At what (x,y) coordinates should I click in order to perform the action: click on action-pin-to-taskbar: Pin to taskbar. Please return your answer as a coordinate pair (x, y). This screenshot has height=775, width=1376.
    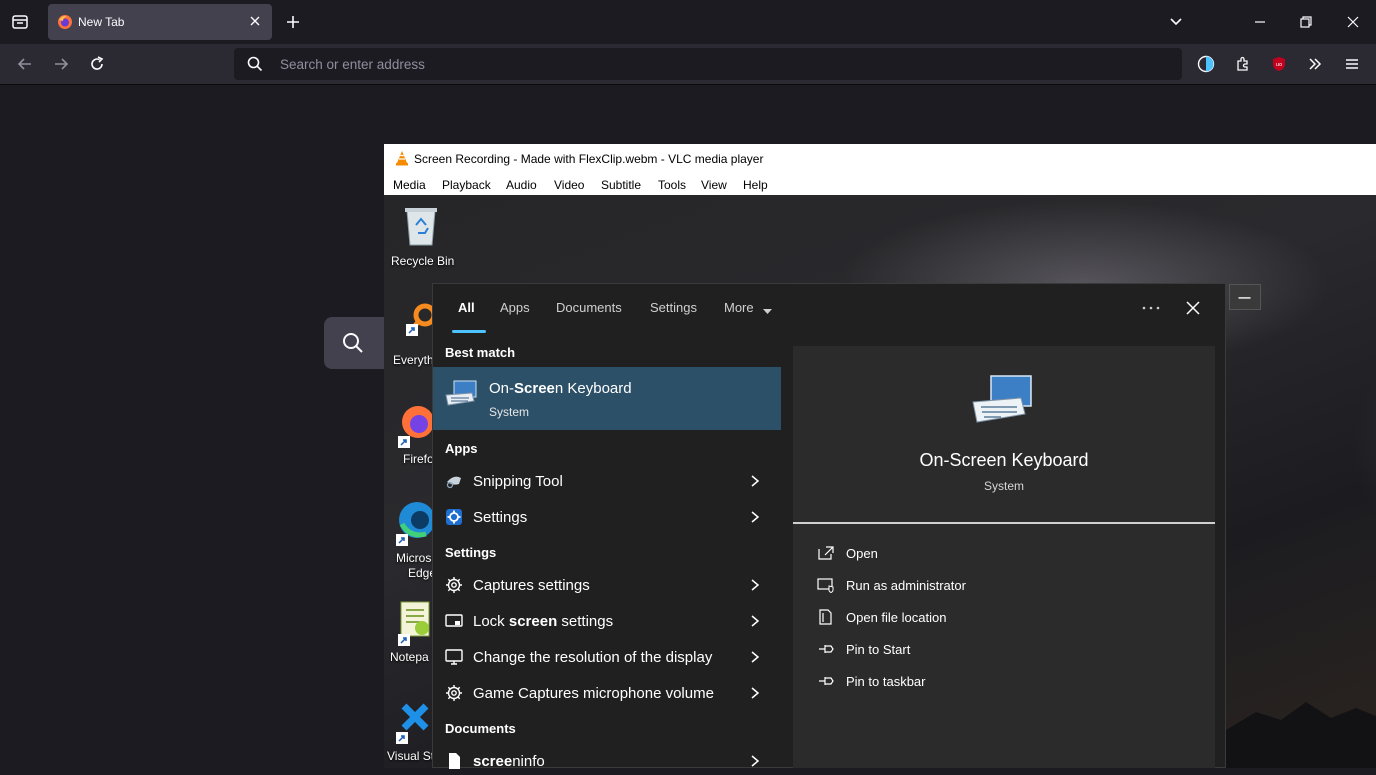
    Looking at the image, I should click on (886, 681).